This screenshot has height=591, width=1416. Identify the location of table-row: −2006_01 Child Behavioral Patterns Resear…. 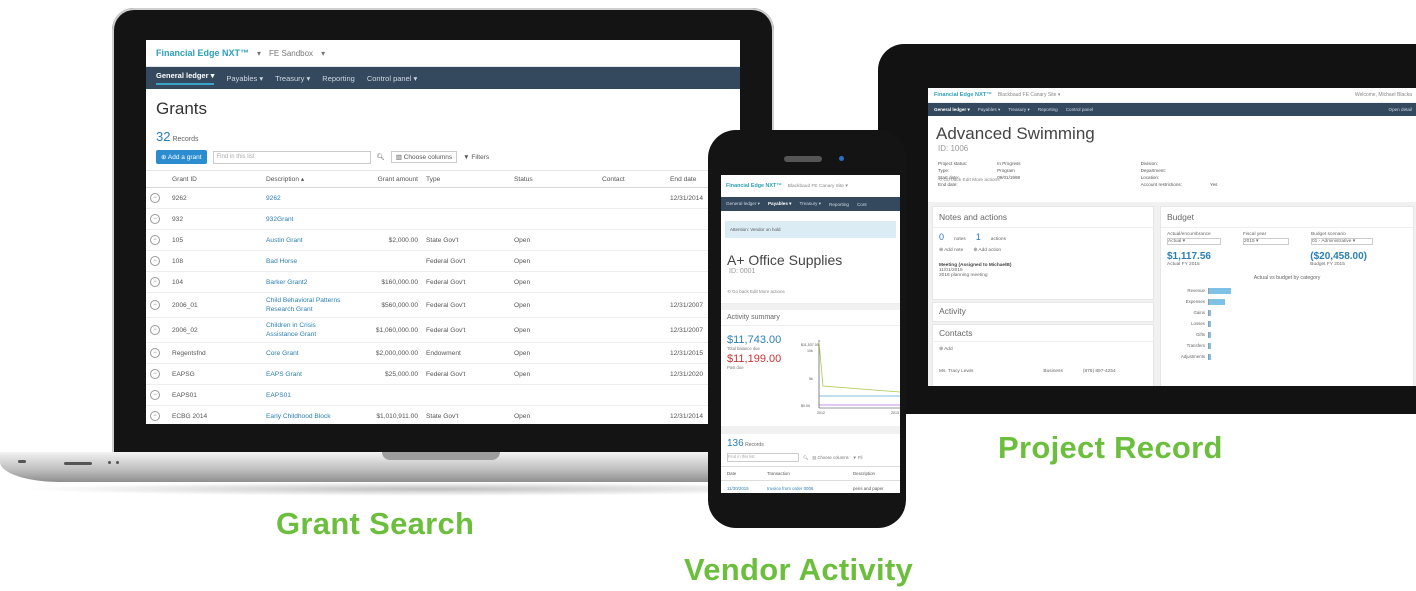
(443, 305).